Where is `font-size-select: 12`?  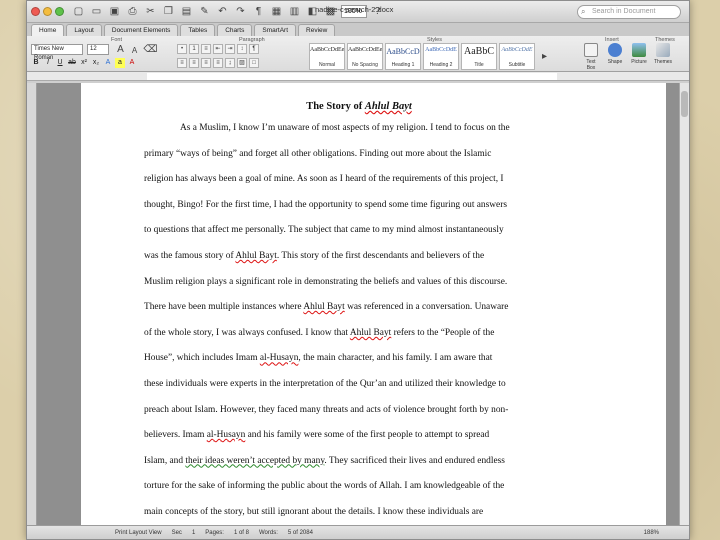 font-size-select: 12 is located at coordinates (98, 49).